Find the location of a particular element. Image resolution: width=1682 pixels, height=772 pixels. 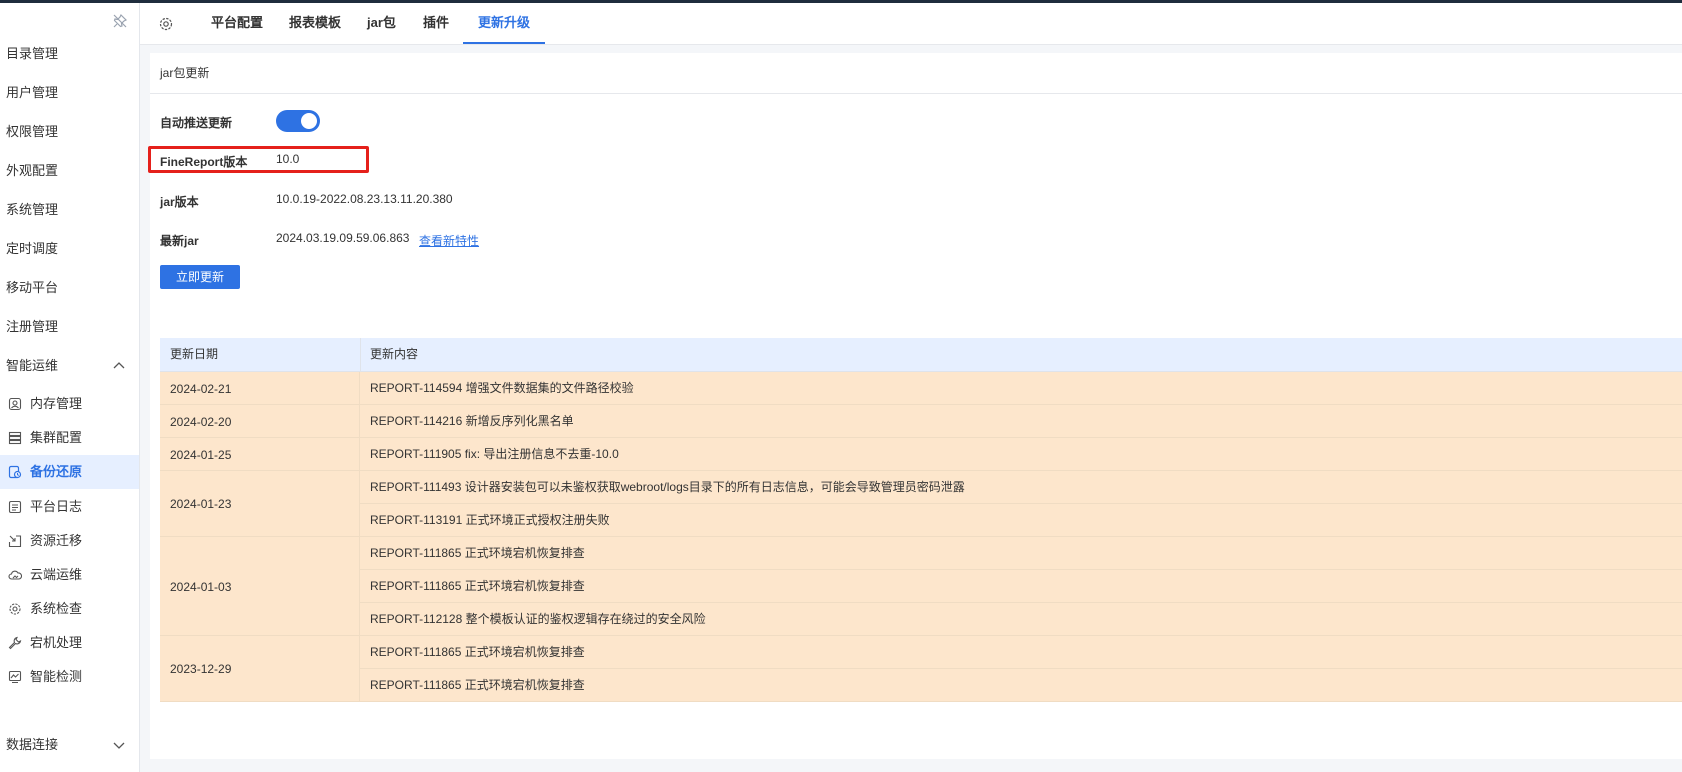

table-header: 更新日期 更新内容 is located at coordinates (921, 355).